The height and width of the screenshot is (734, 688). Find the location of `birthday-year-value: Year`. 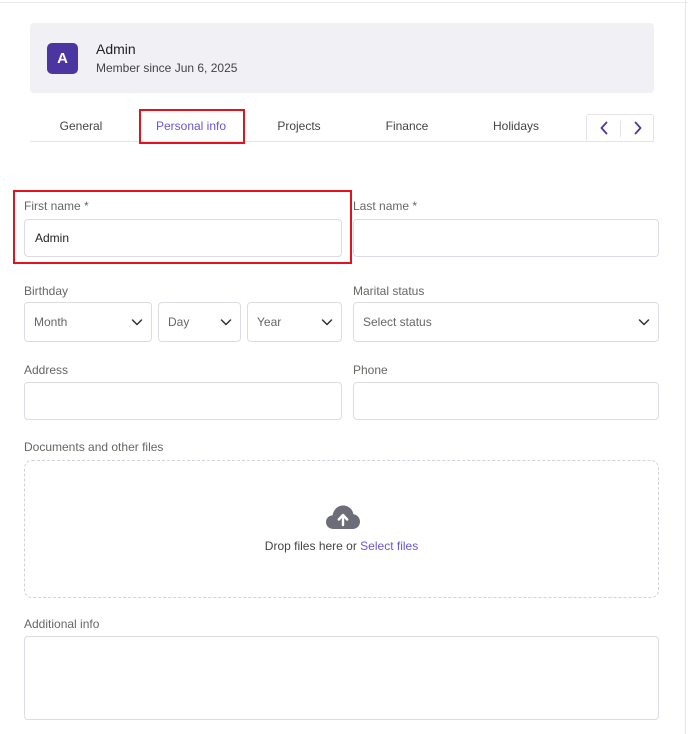

birthday-year-value: Year is located at coordinates (269, 322).